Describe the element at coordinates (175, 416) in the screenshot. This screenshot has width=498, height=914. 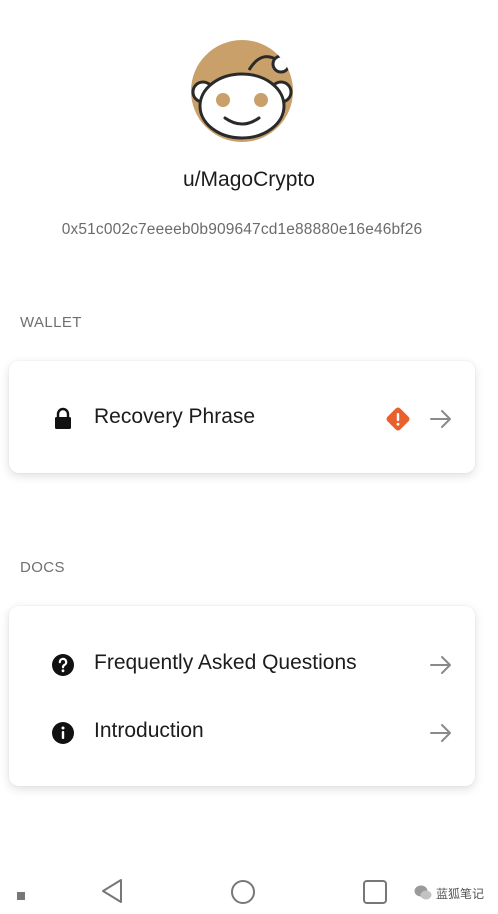
I see `recovery-phrase-label: Recovery Phrase` at that location.